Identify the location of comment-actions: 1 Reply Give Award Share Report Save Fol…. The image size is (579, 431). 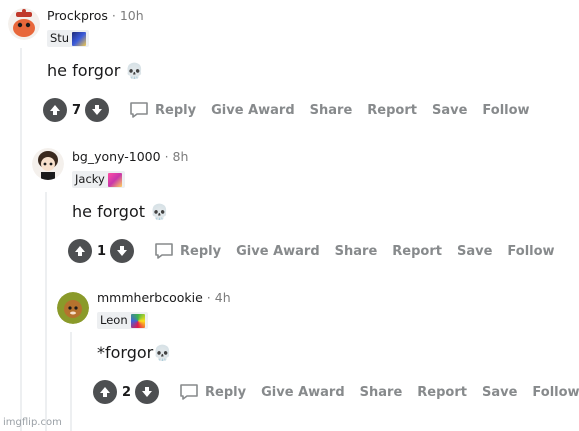
(319, 251).